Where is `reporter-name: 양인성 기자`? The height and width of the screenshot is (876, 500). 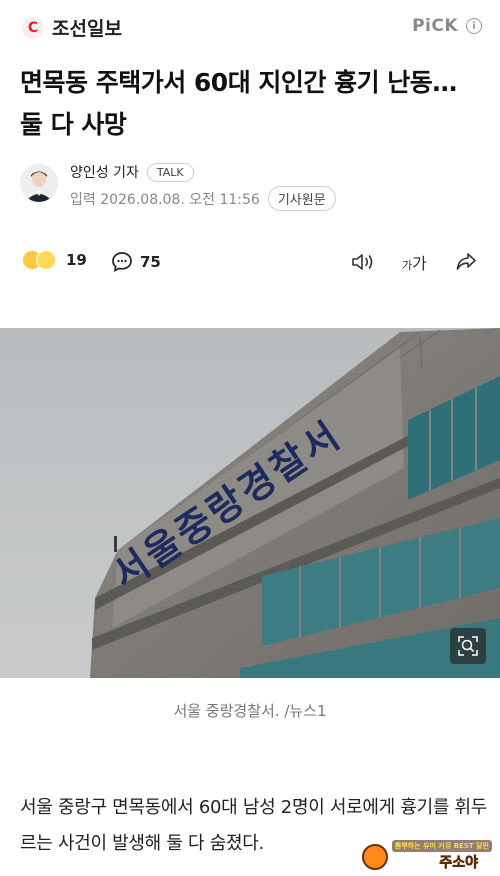
reporter-name: 양인성 기자 is located at coordinates (104, 172).